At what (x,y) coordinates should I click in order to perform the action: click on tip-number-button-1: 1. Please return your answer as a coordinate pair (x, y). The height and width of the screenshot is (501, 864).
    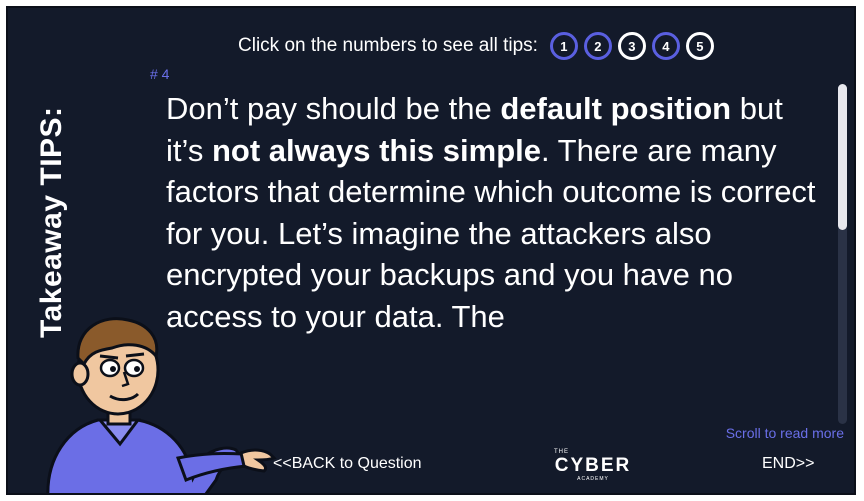
    Looking at the image, I should click on (563, 46).